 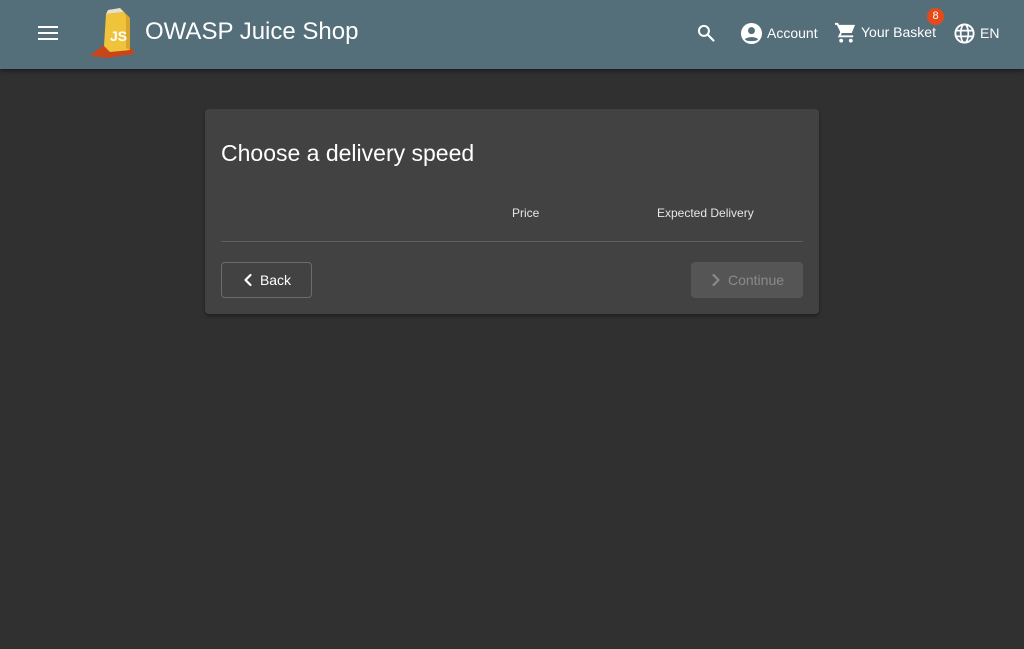 I want to click on globe-icon, so click(x=964, y=33).